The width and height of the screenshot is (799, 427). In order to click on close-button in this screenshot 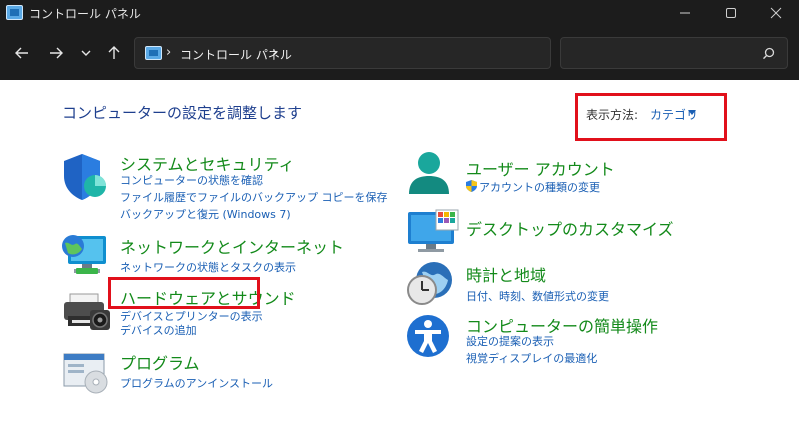, I will do `click(776, 13)`.